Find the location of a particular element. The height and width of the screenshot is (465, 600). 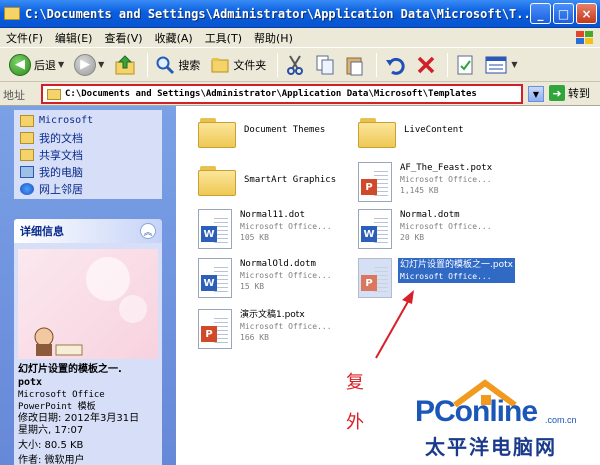

forward-arrow-icon: ▶ is located at coordinates (85, 64).